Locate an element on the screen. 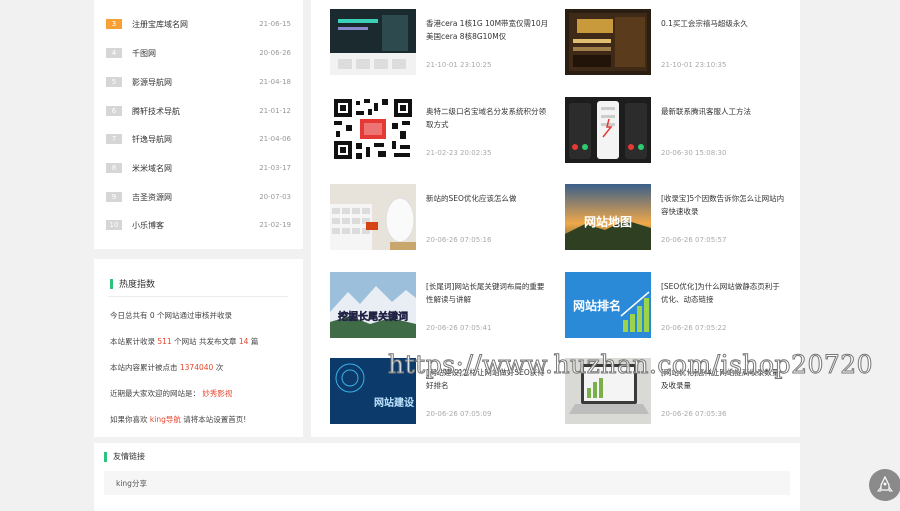 The height and width of the screenshot is (511, 900). rank-date: 21-03-17 is located at coordinates (275, 168).